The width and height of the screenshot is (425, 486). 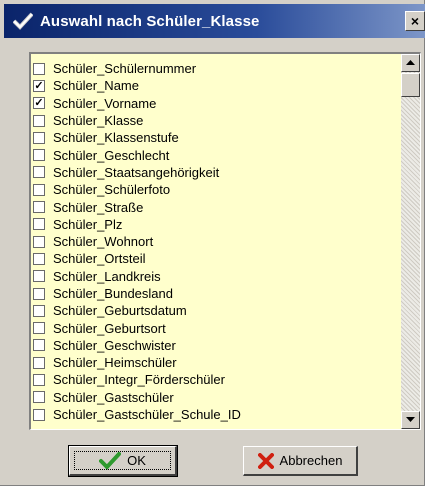 What do you see at coordinates (150, 21) in the screenshot?
I see `window-title: Auswahl nach Schüler_Klasse` at bounding box center [150, 21].